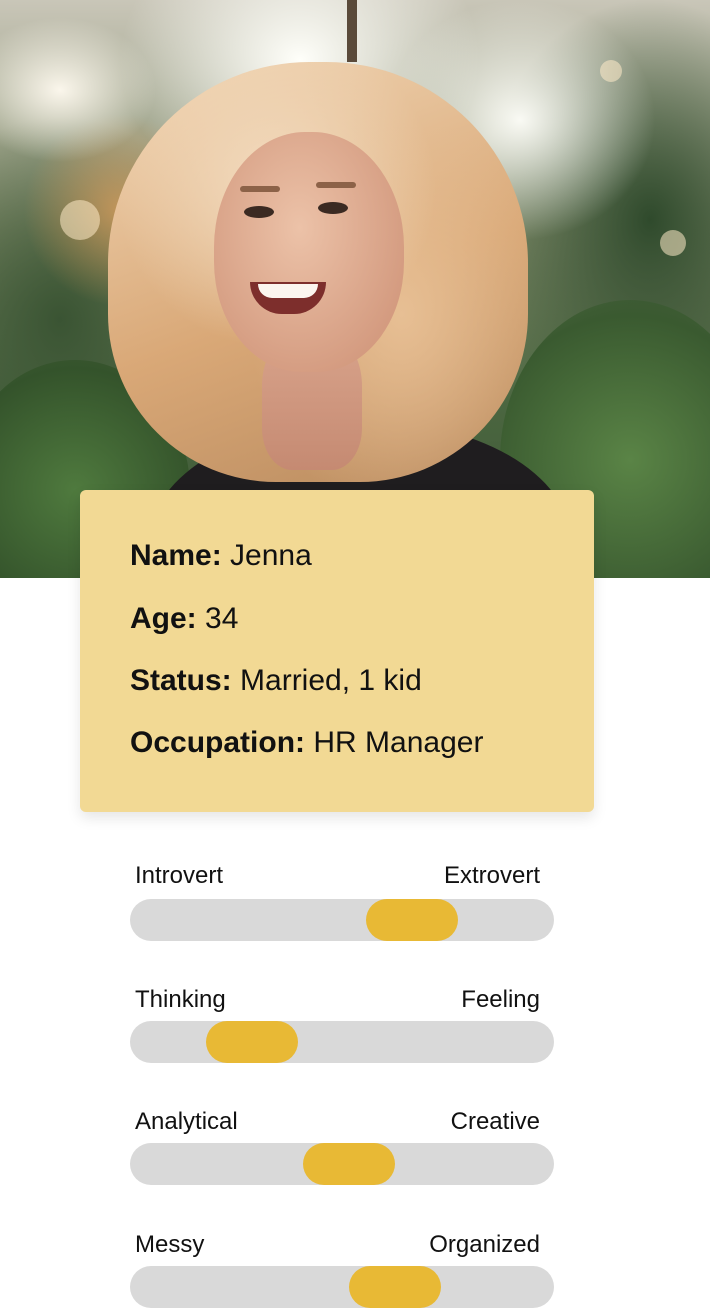 This screenshot has width=710, height=1308. What do you see at coordinates (331, 680) in the screenshot?
I see `status-value: Married, 1 kid` at bounding box center [331, 680].